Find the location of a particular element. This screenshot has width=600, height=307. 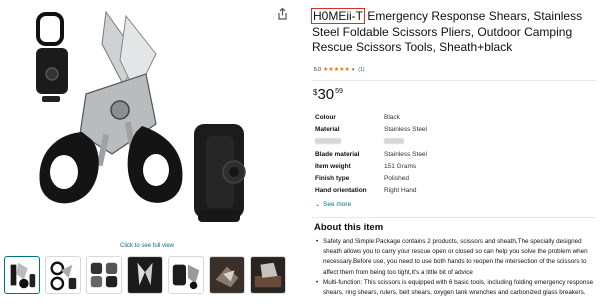

spec-row: Item weight 151 Grams is located at coordinates (455, 166).